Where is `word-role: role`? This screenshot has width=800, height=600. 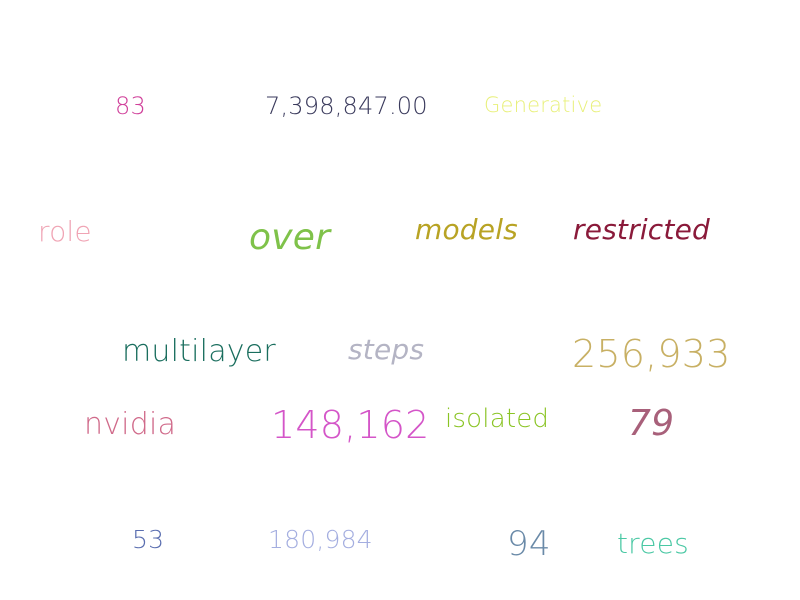 word-role: role is located at coordinates (65, 231).